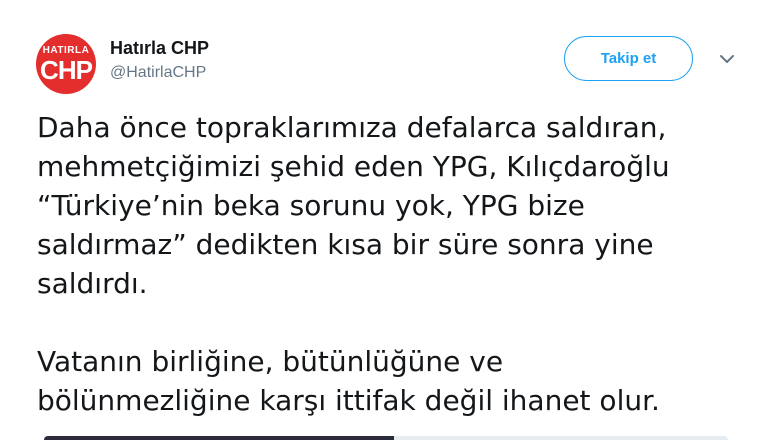 Image resolution: width=780 pixels, height=440 pixels. What do you see at coordinates (727, 59) in the screenshot?
I see `chevron-down-icon` at bounding box center [727, 59].